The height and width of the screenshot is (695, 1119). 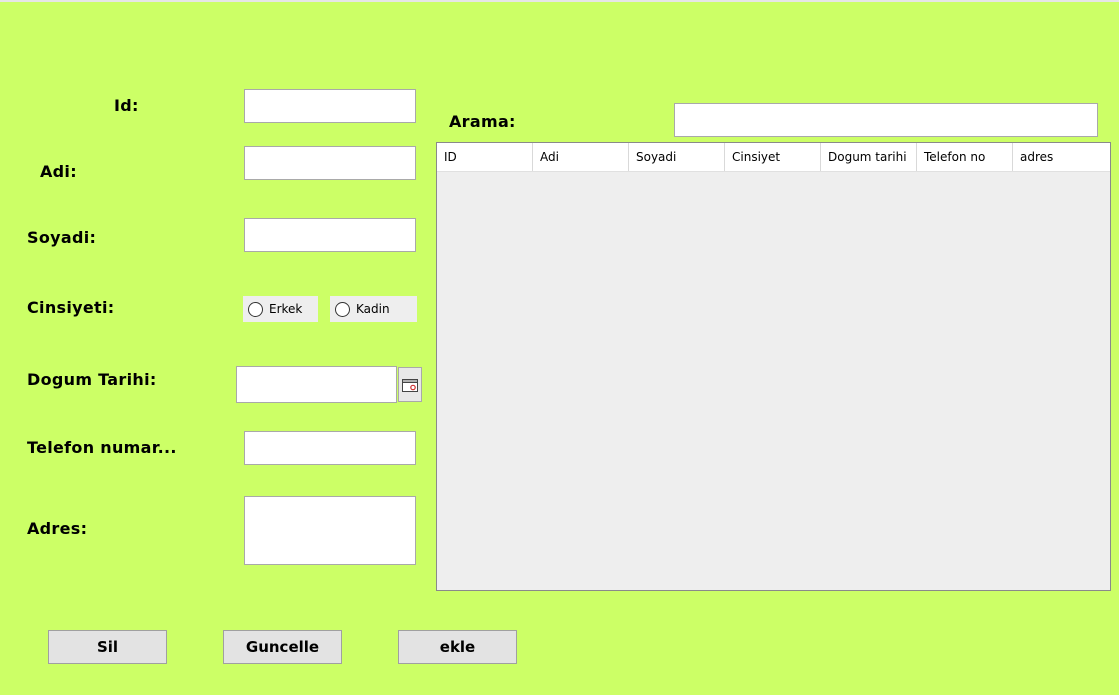 What do you see at coordinates (92, 379) in the screenshot?
I see `dogum-tarihi-label: Dogum Tarihi:` at bounding box center [92, 379].